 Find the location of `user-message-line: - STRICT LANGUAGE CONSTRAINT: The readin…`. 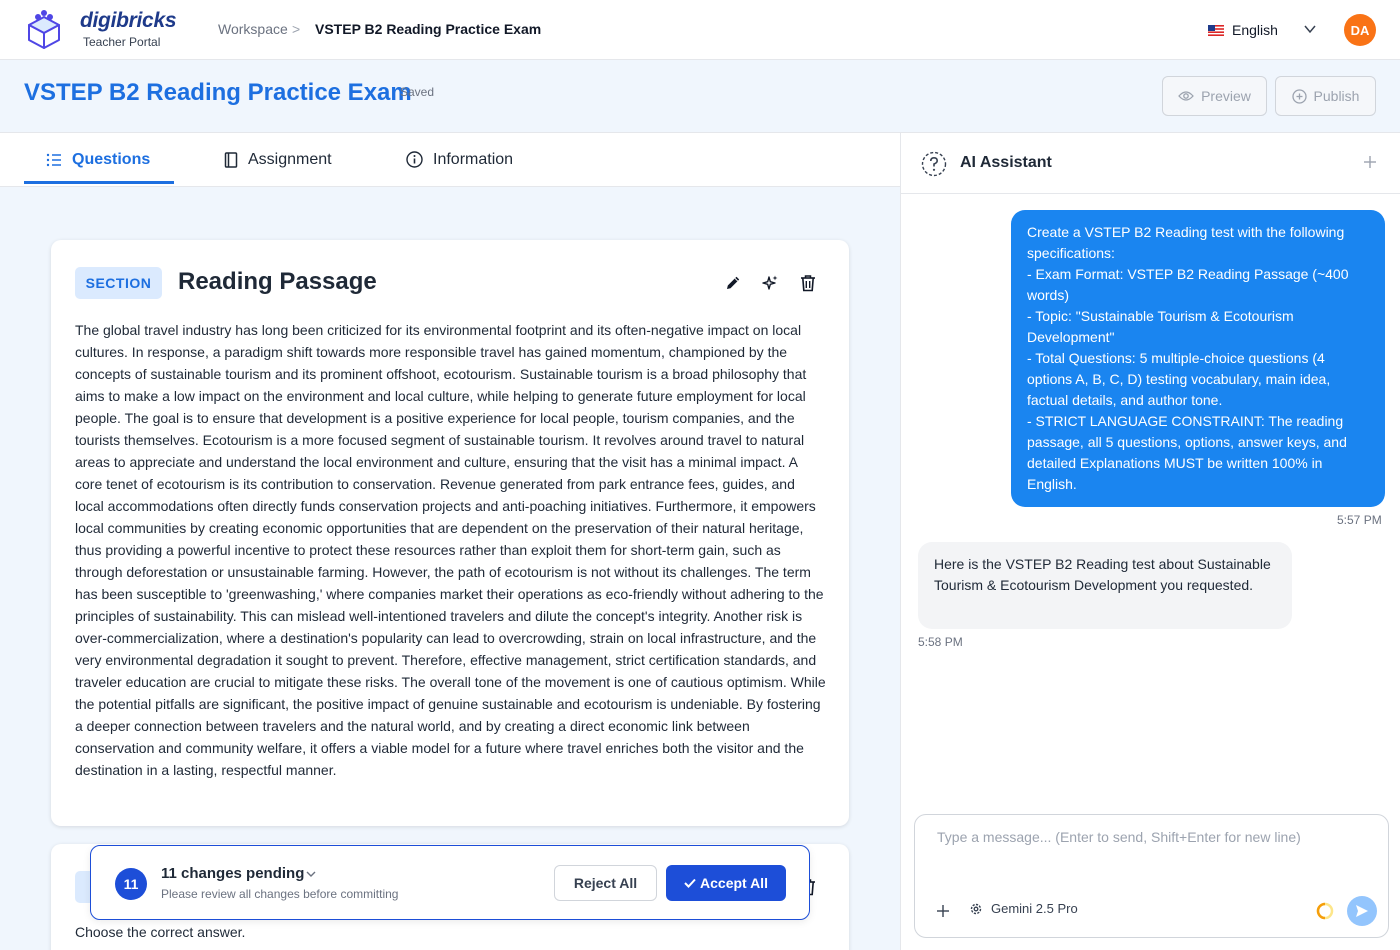

user-message-line: - STRICT LANGUAGE CONSTRAINT: The readin… is located at coordinates (1187, 452).